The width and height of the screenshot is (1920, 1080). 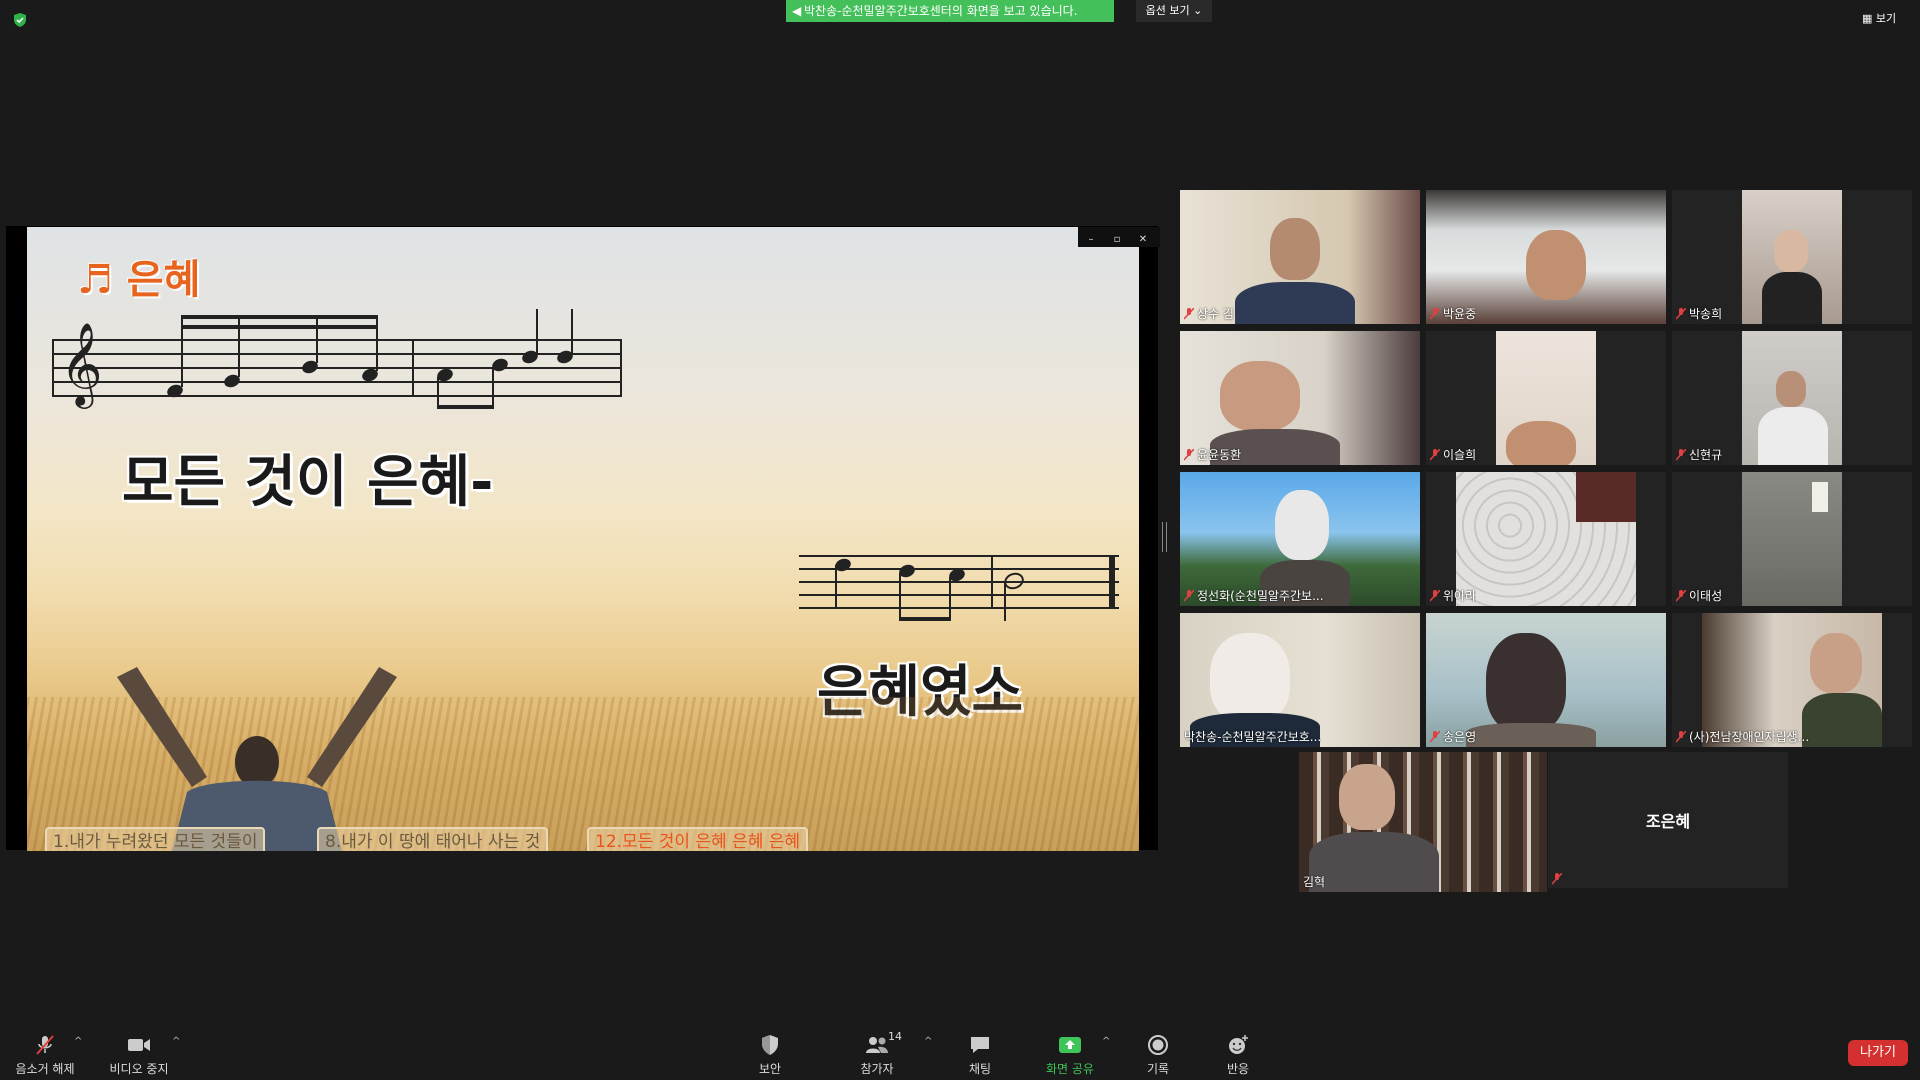 What do you see at coordinates (941, 11) in the screenshot?
I see `share-banner-text: 박찬송-순천밀알주간보호센터의 화면을 보고 있습니다.` at bounding box center [941, 11].